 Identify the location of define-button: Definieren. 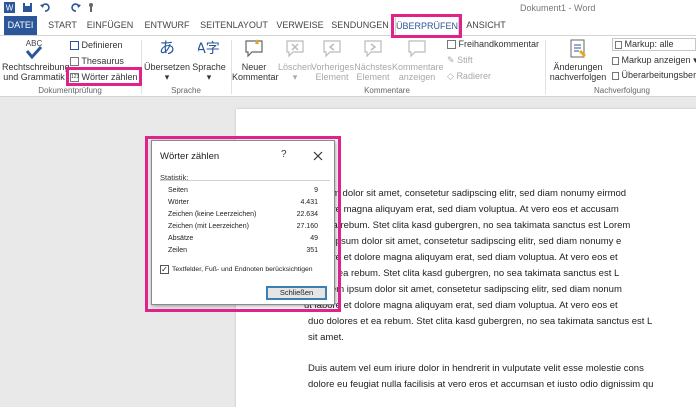
(96, 45).